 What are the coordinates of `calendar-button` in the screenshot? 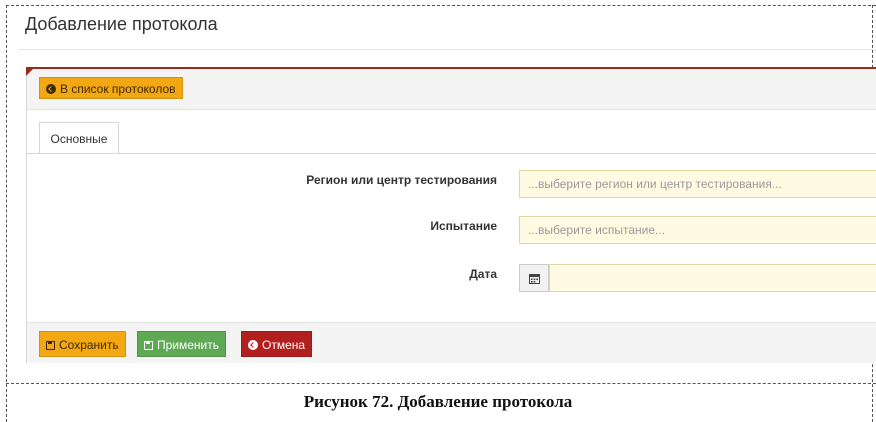 It's located at (534, 278).